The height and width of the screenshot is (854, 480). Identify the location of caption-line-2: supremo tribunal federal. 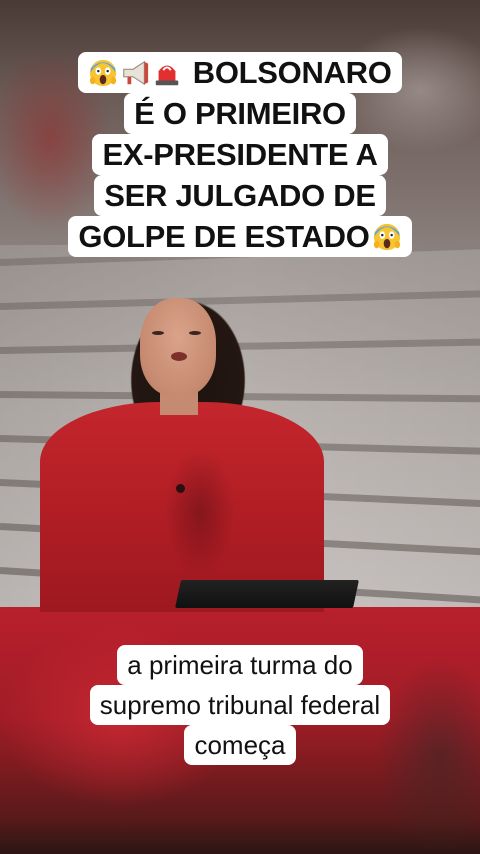
(240, 705).